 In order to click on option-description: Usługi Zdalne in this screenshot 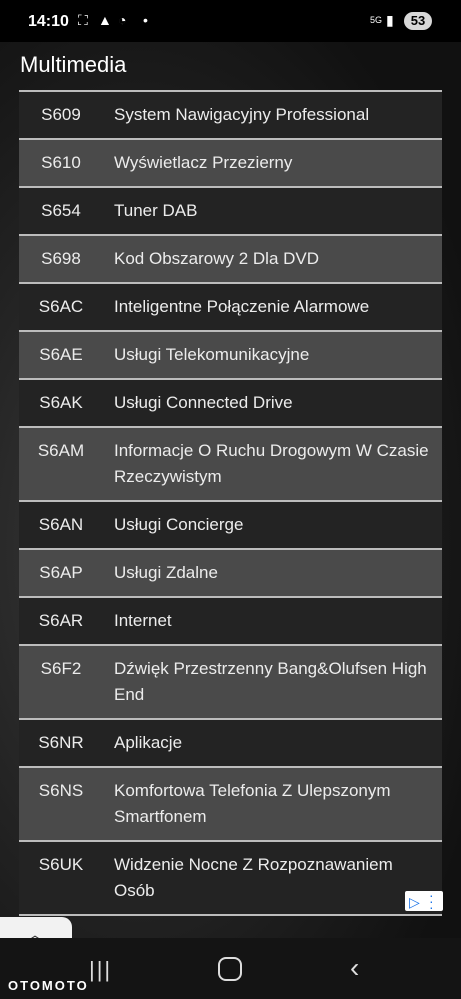, I will do `click(166, 572)`.